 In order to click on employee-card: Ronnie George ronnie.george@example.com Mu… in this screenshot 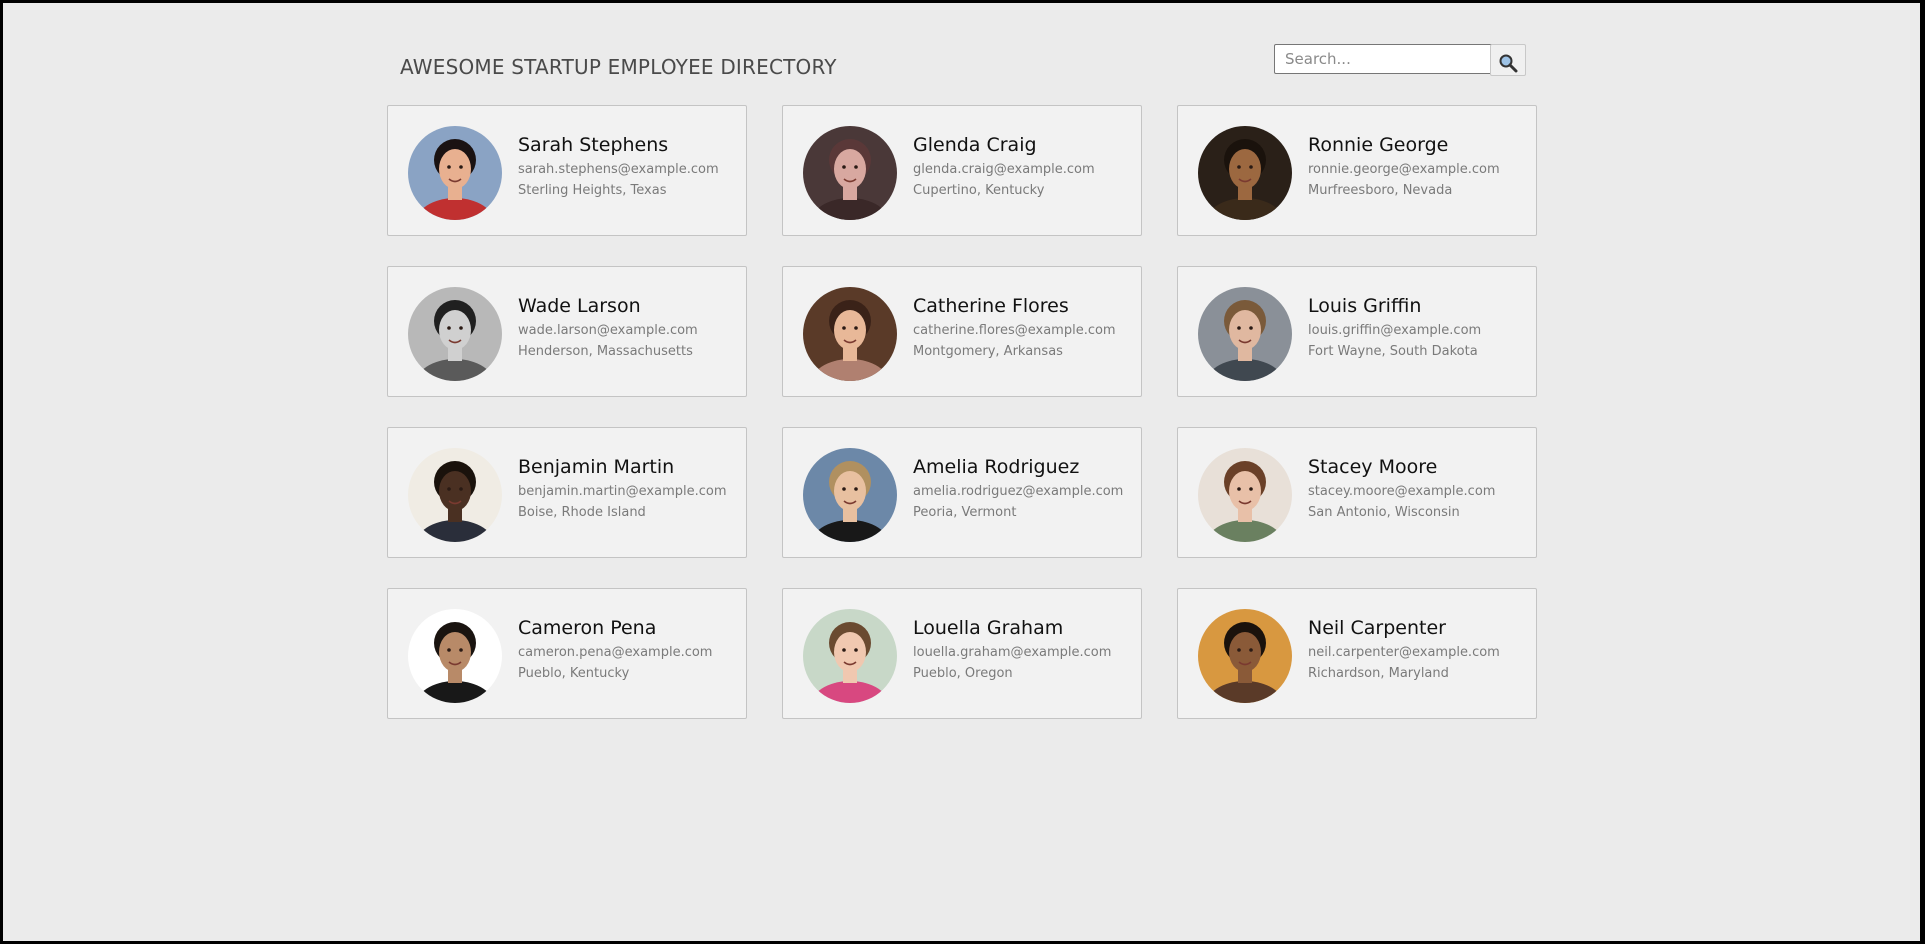, I will do `click(1357, 170)`.